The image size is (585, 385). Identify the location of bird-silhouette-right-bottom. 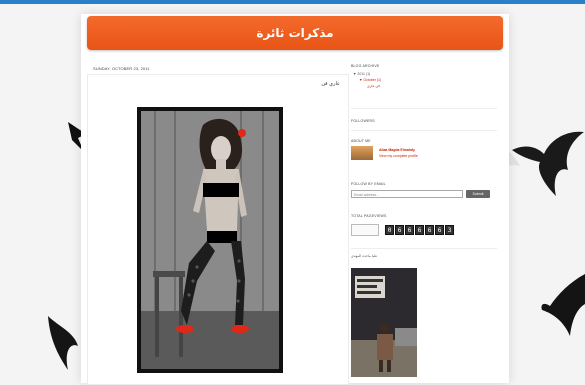
(563, 305).